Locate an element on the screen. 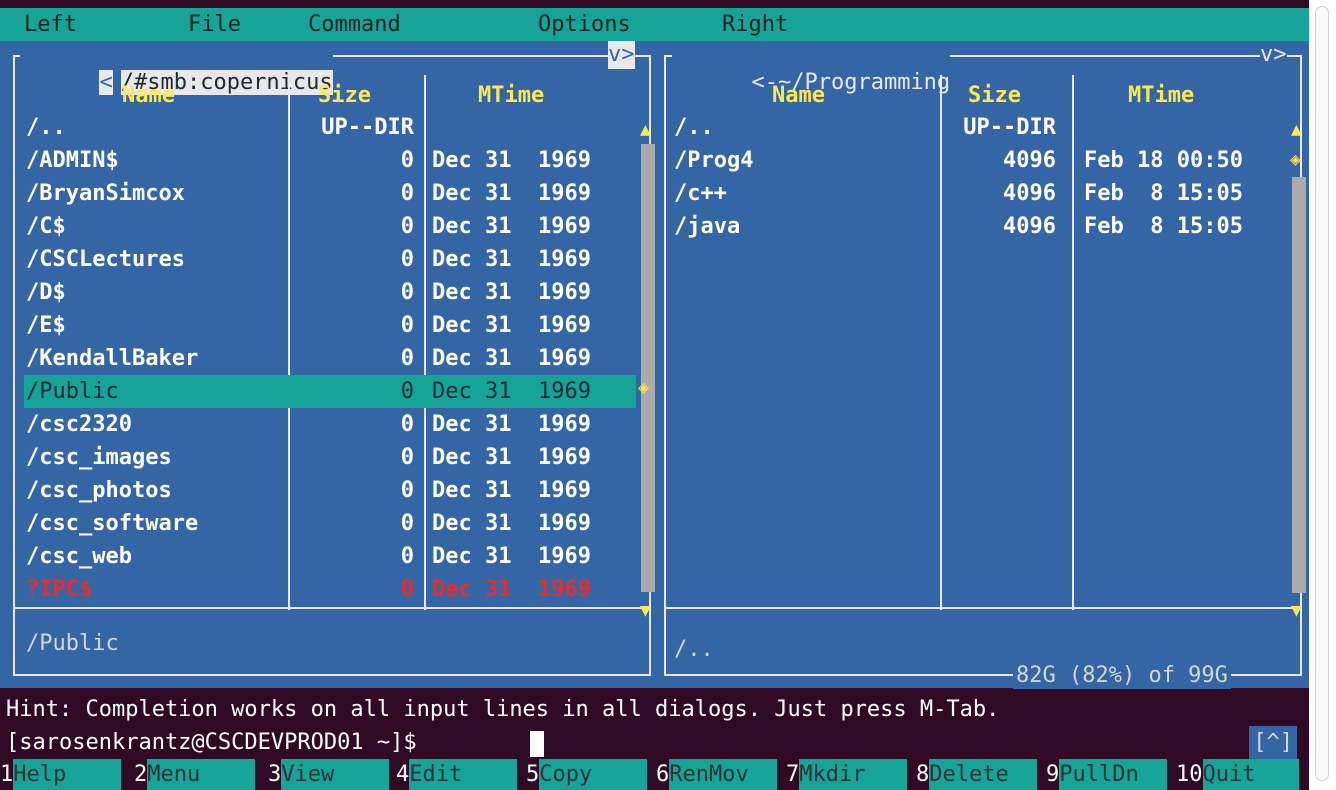 Image resolution: width=1336 pixels, height=790 pixels. file-row: /ADMIN$ 0 Dec 31 1969 is located at coordinates (330, 160).